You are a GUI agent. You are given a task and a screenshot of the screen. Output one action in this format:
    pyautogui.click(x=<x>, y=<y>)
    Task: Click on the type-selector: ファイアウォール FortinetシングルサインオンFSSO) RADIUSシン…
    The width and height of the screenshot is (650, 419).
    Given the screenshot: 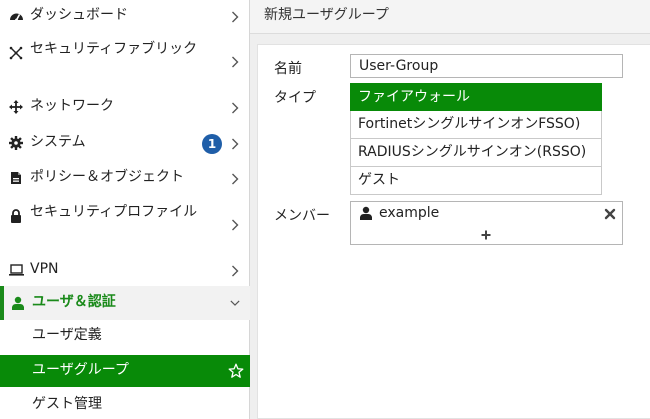 What is the action you would take?
    pyautogui.click(x=476, y=139)
    